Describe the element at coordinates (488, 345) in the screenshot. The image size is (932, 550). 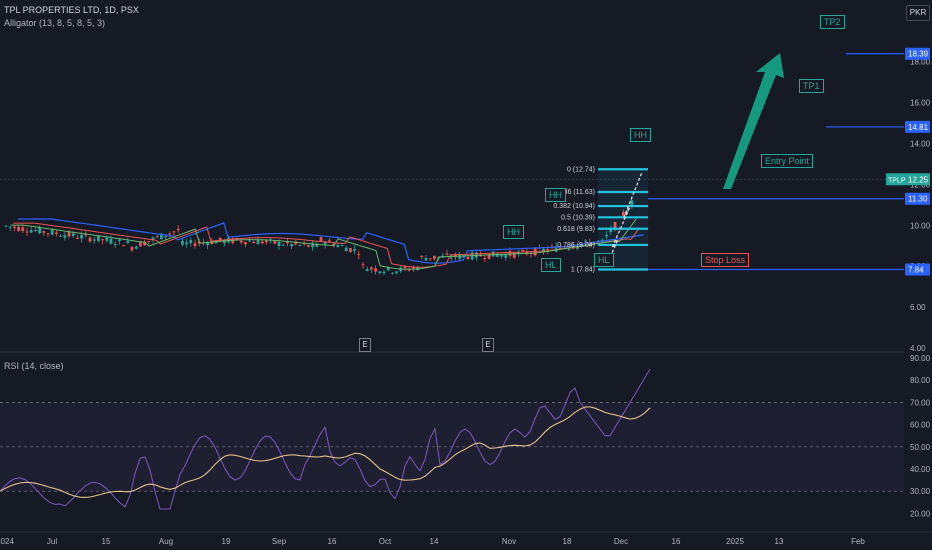
I see `earnings-marker-2: E` at that location.